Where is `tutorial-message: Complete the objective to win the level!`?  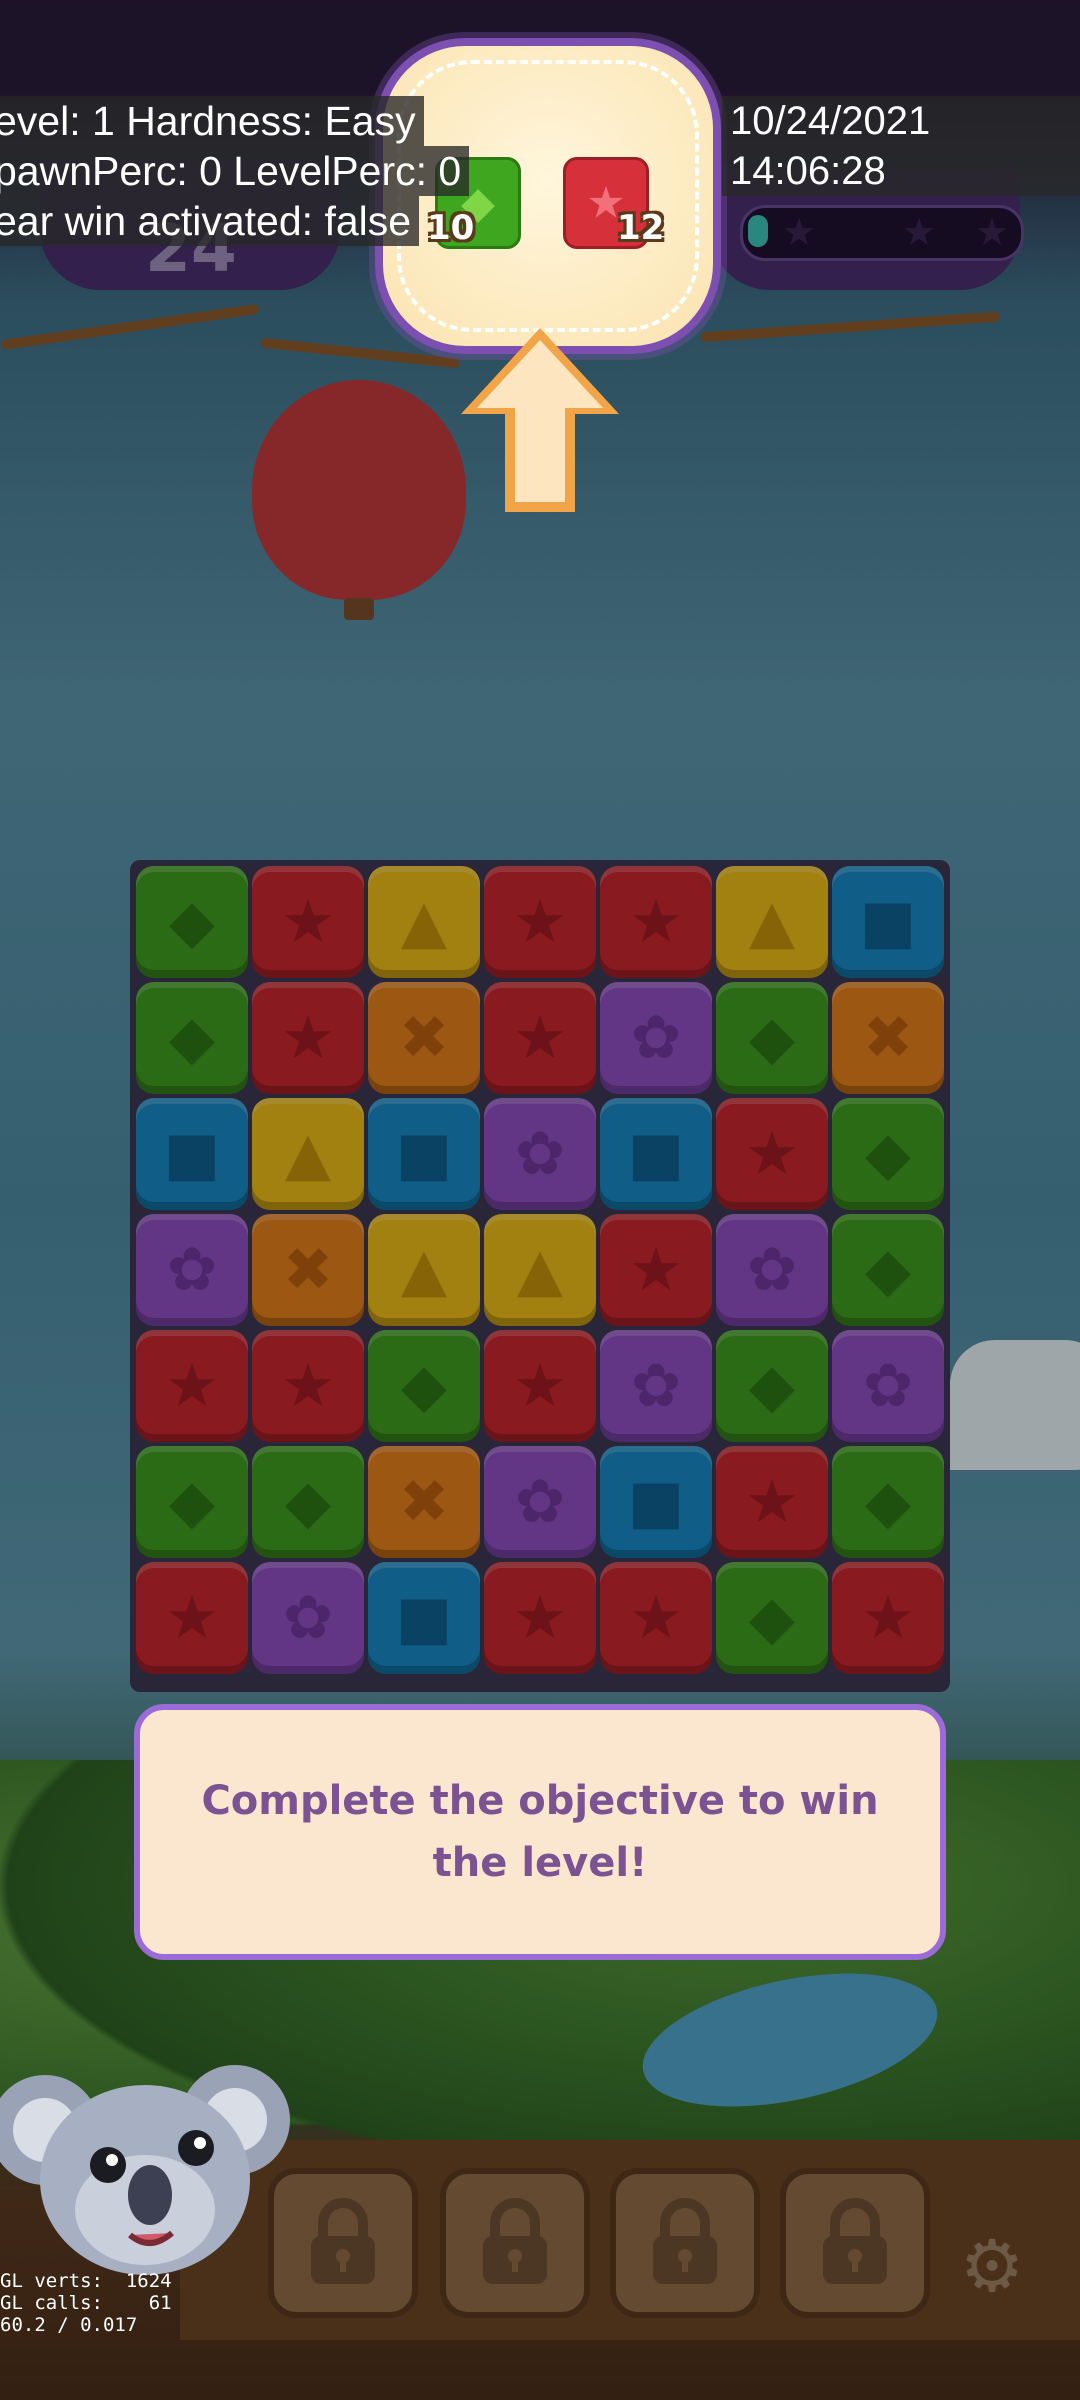
tutorial-message: Complete the objective to win the level! is located at coordinates (540, 1832).